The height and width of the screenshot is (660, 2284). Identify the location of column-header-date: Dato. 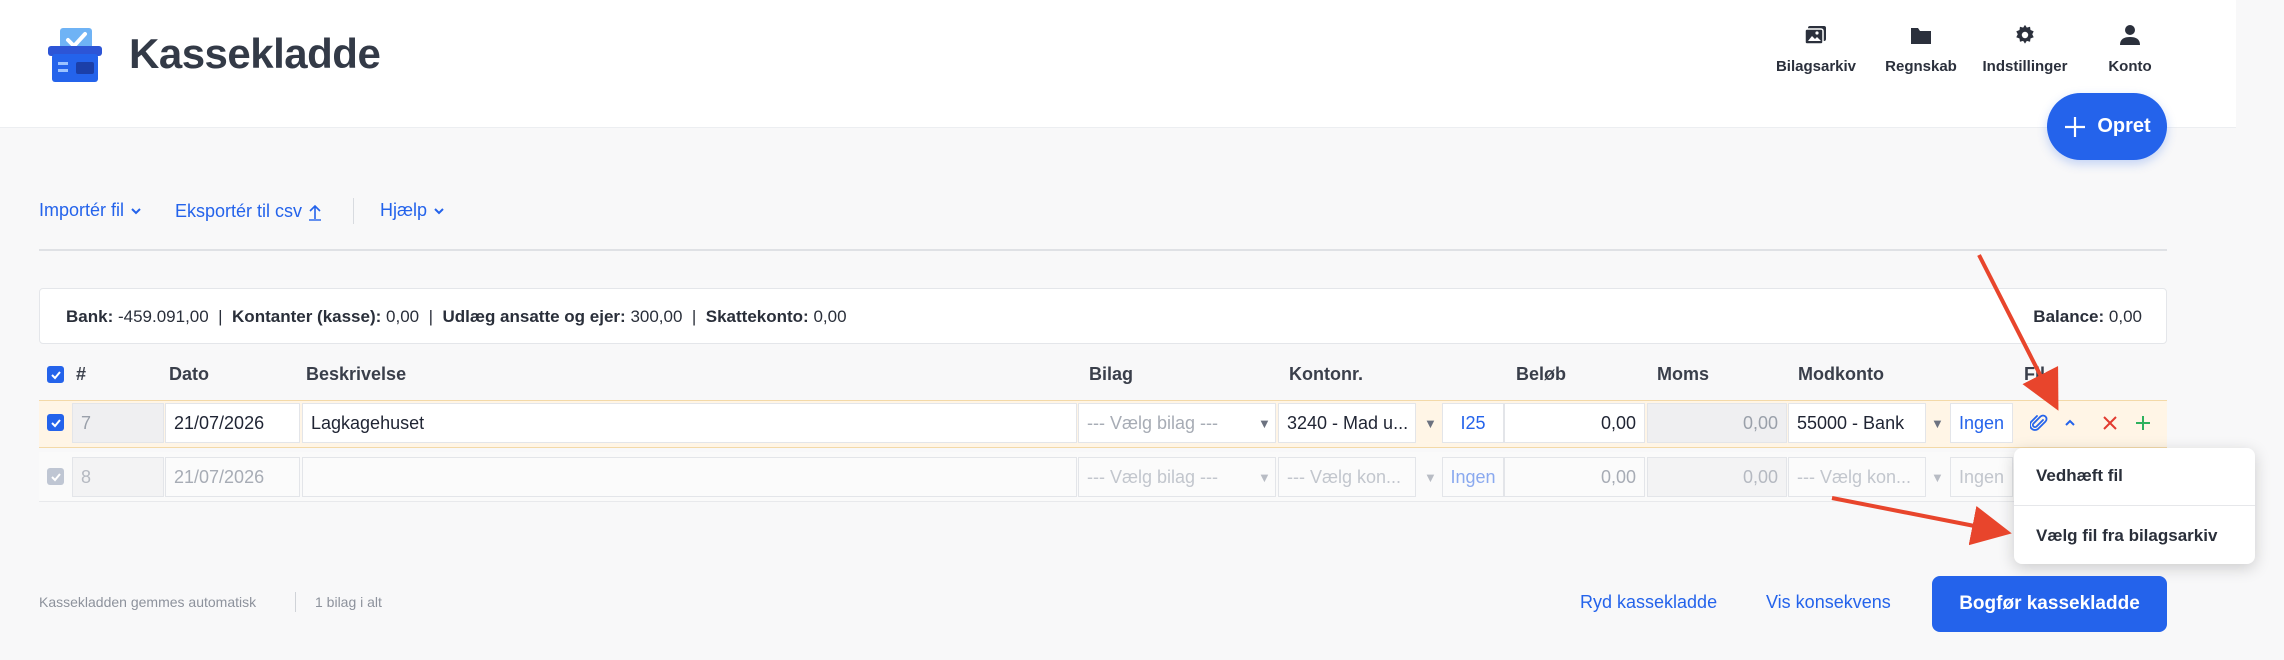
(189, 374).